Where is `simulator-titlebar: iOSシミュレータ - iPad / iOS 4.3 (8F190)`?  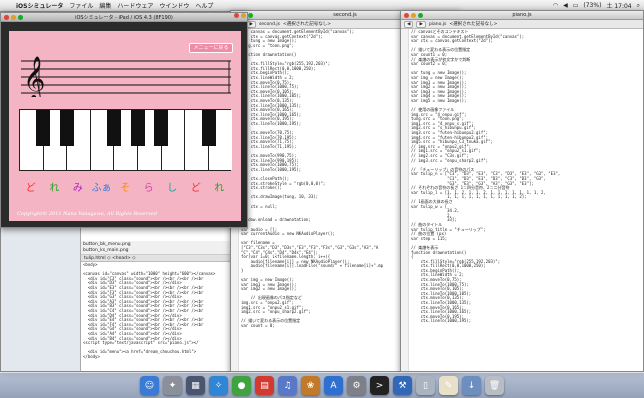
simulator-titlebar: iOSシミュレータ - iPad / iOS 4.3 (8F190) is located at coordinates (124, 17).